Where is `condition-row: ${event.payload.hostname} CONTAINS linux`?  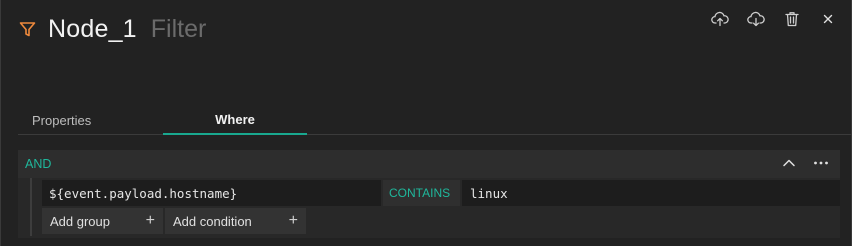 condition-row: ${event.payload.hostname} CONTAINS linux is located at coordinates (441, 193).